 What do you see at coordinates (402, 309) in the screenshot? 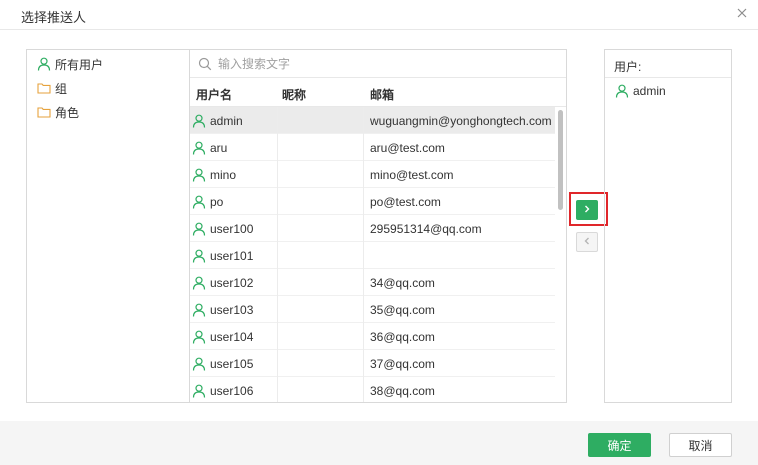
I see `cell-email: 35@qq.com` at bounding box center [402, 309].